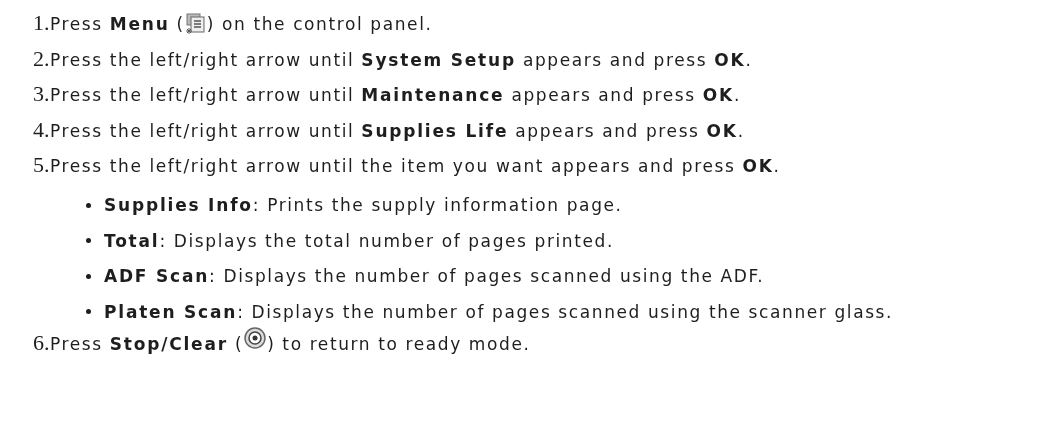  I want to click on step-text: Press Menu (, so click(117, 24).